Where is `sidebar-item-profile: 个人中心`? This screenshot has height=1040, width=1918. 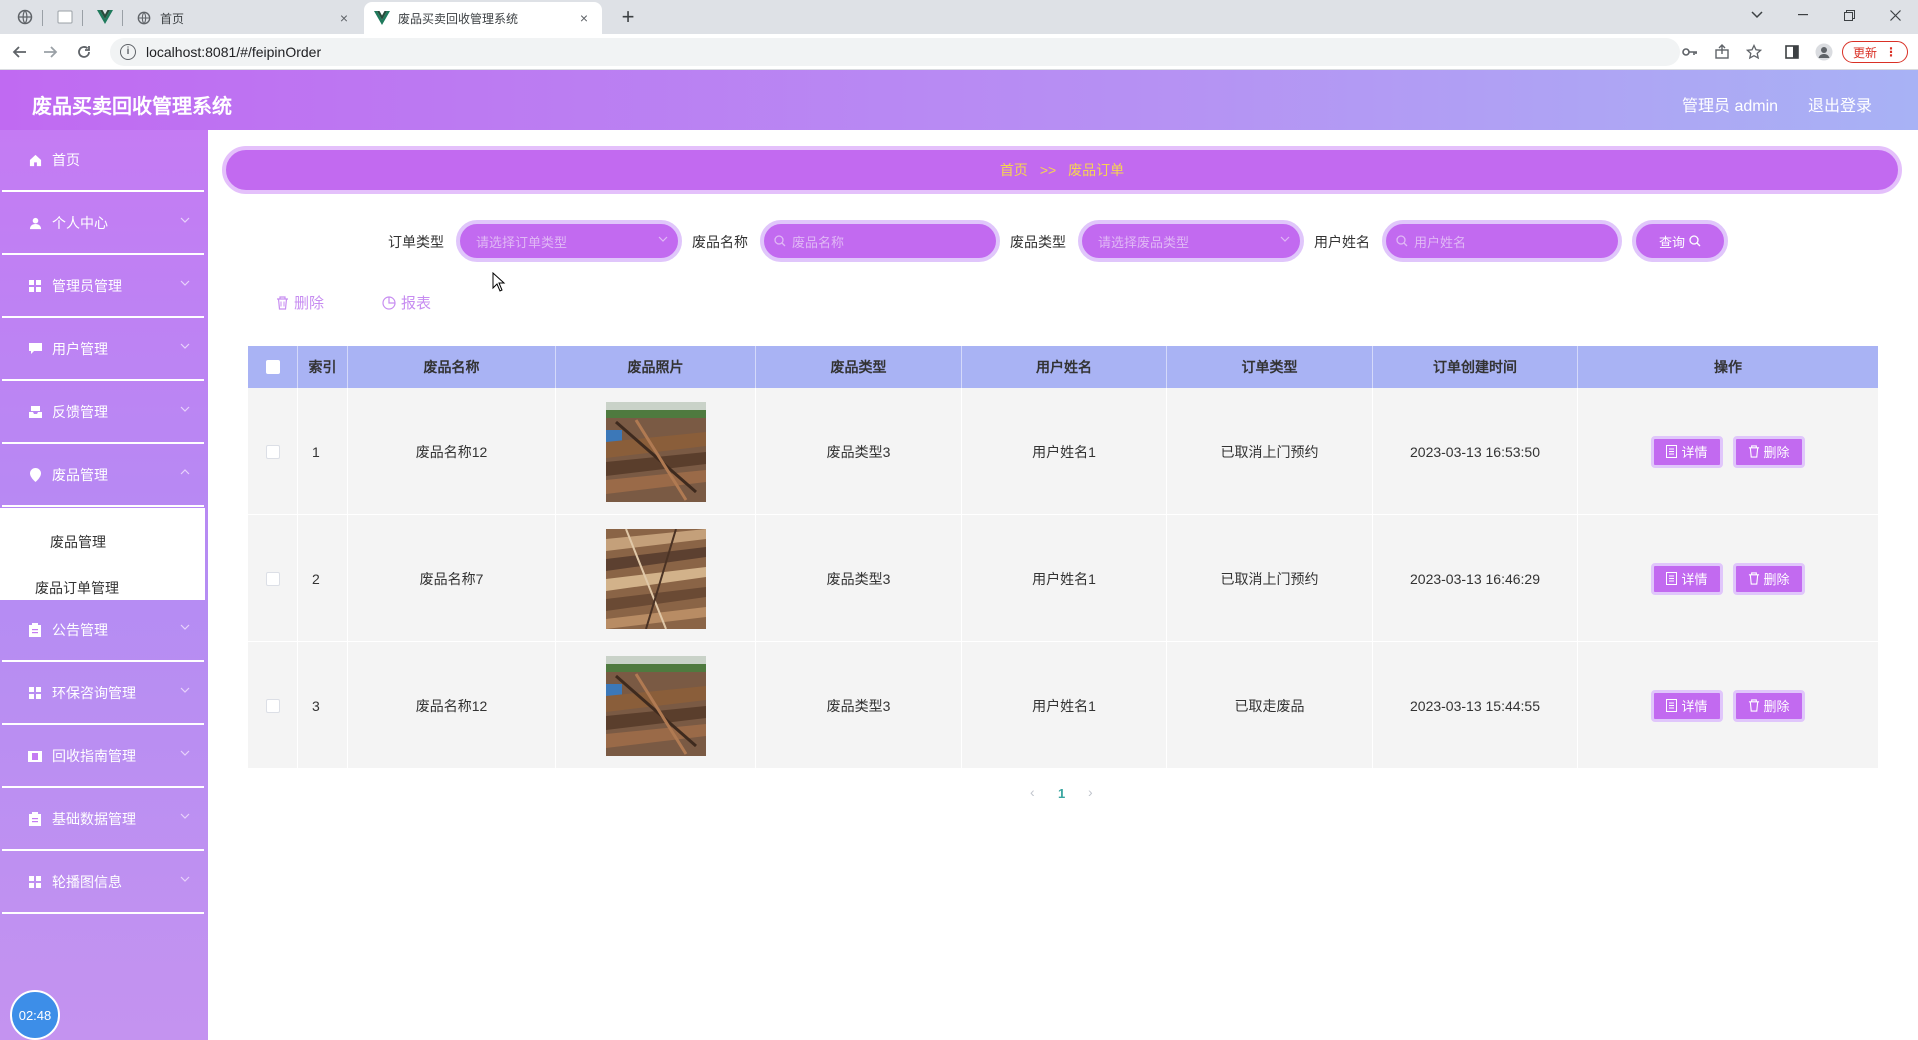
sidebar-item-profile: 个人中心 is located at coordinates (103, 224).